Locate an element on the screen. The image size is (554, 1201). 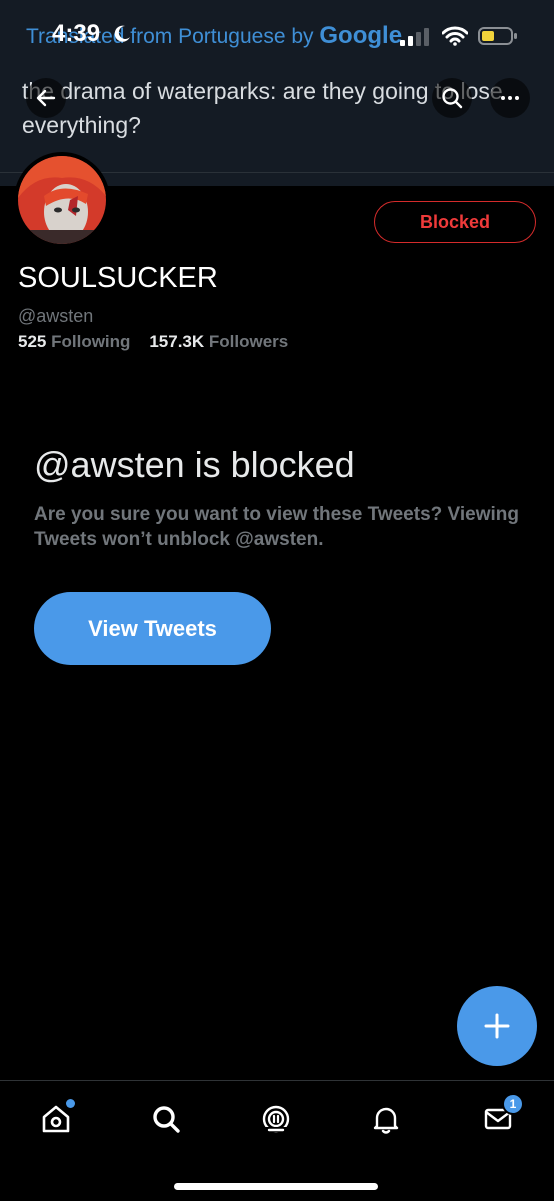
spaces-icon is located at coordinates (276, 1119).